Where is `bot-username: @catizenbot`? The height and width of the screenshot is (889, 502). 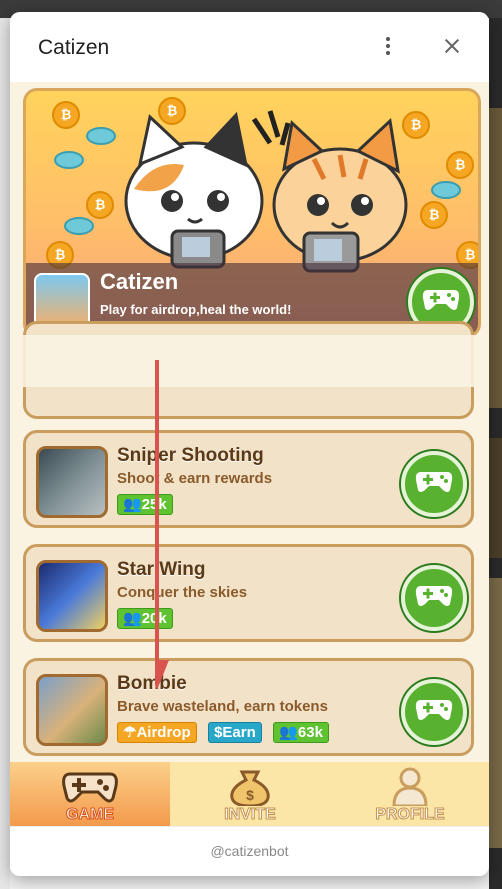 bot-username: @catizenbot is located at coordinates (249, 851).